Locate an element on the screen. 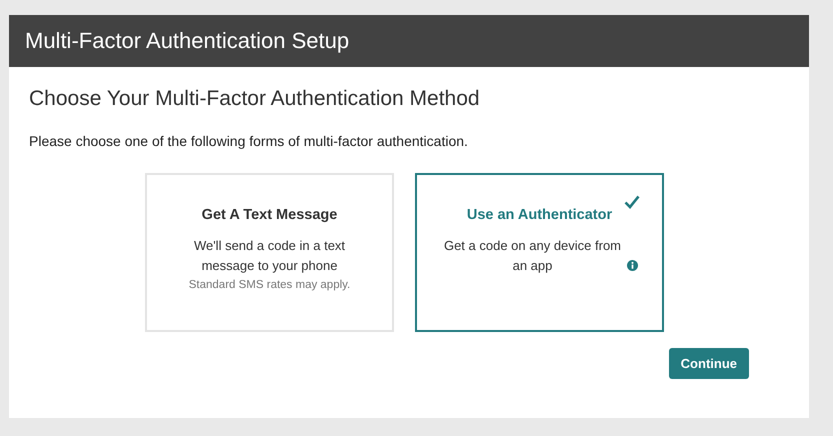 Image resolution: width=833 pixels, height=436 pixels. option-note: Standard SMS rates may apply. is located at coordinates (270, 285).